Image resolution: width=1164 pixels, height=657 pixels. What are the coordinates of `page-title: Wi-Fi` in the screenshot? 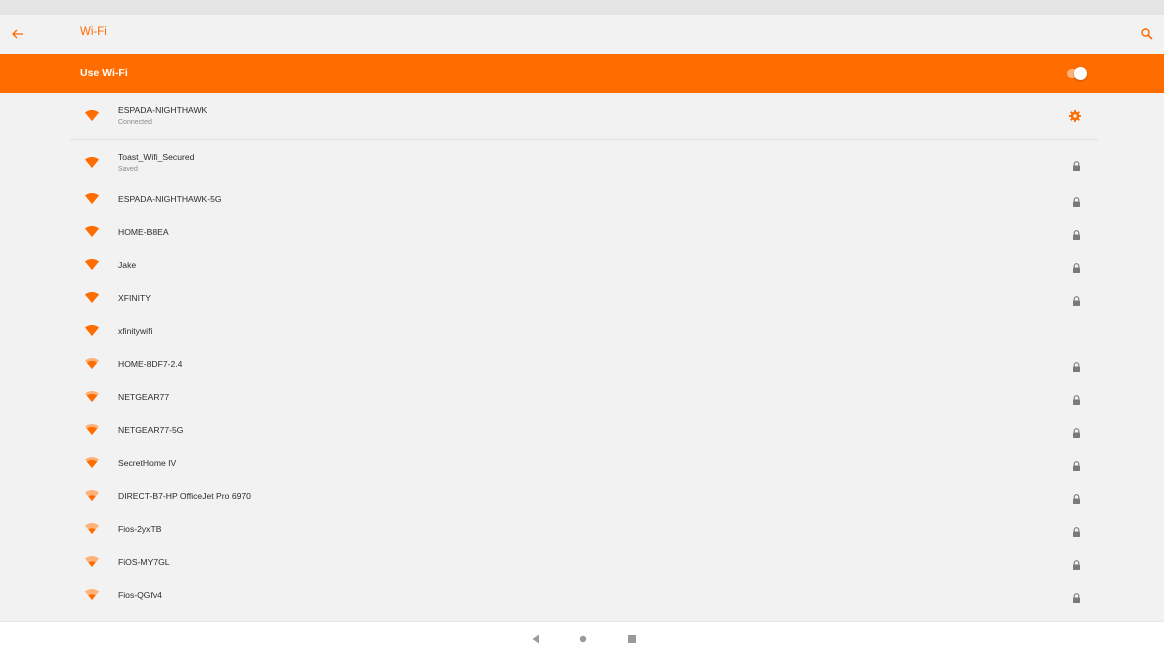 It's located at (93, 32).